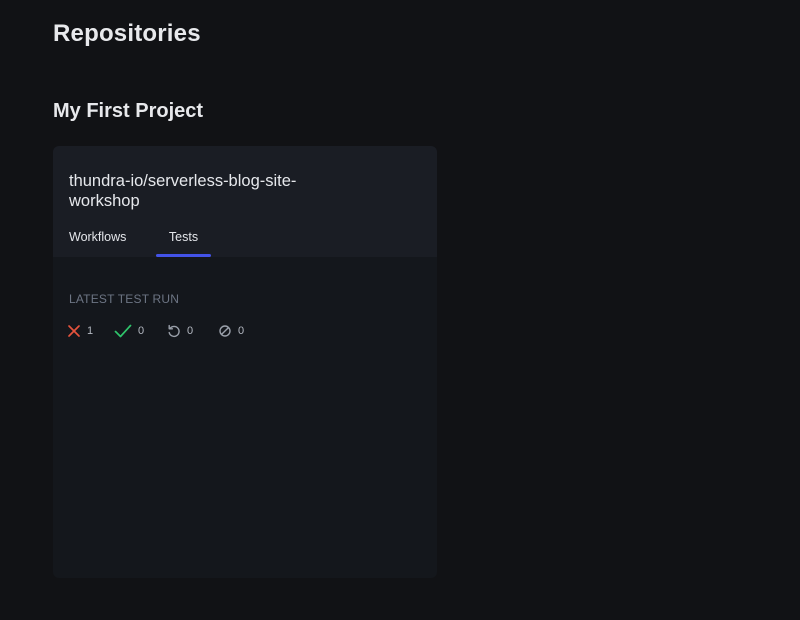  Describe the element at coordinates (183, 237) in the screenshot. I see `tab-tests-label: Tests` at that location.